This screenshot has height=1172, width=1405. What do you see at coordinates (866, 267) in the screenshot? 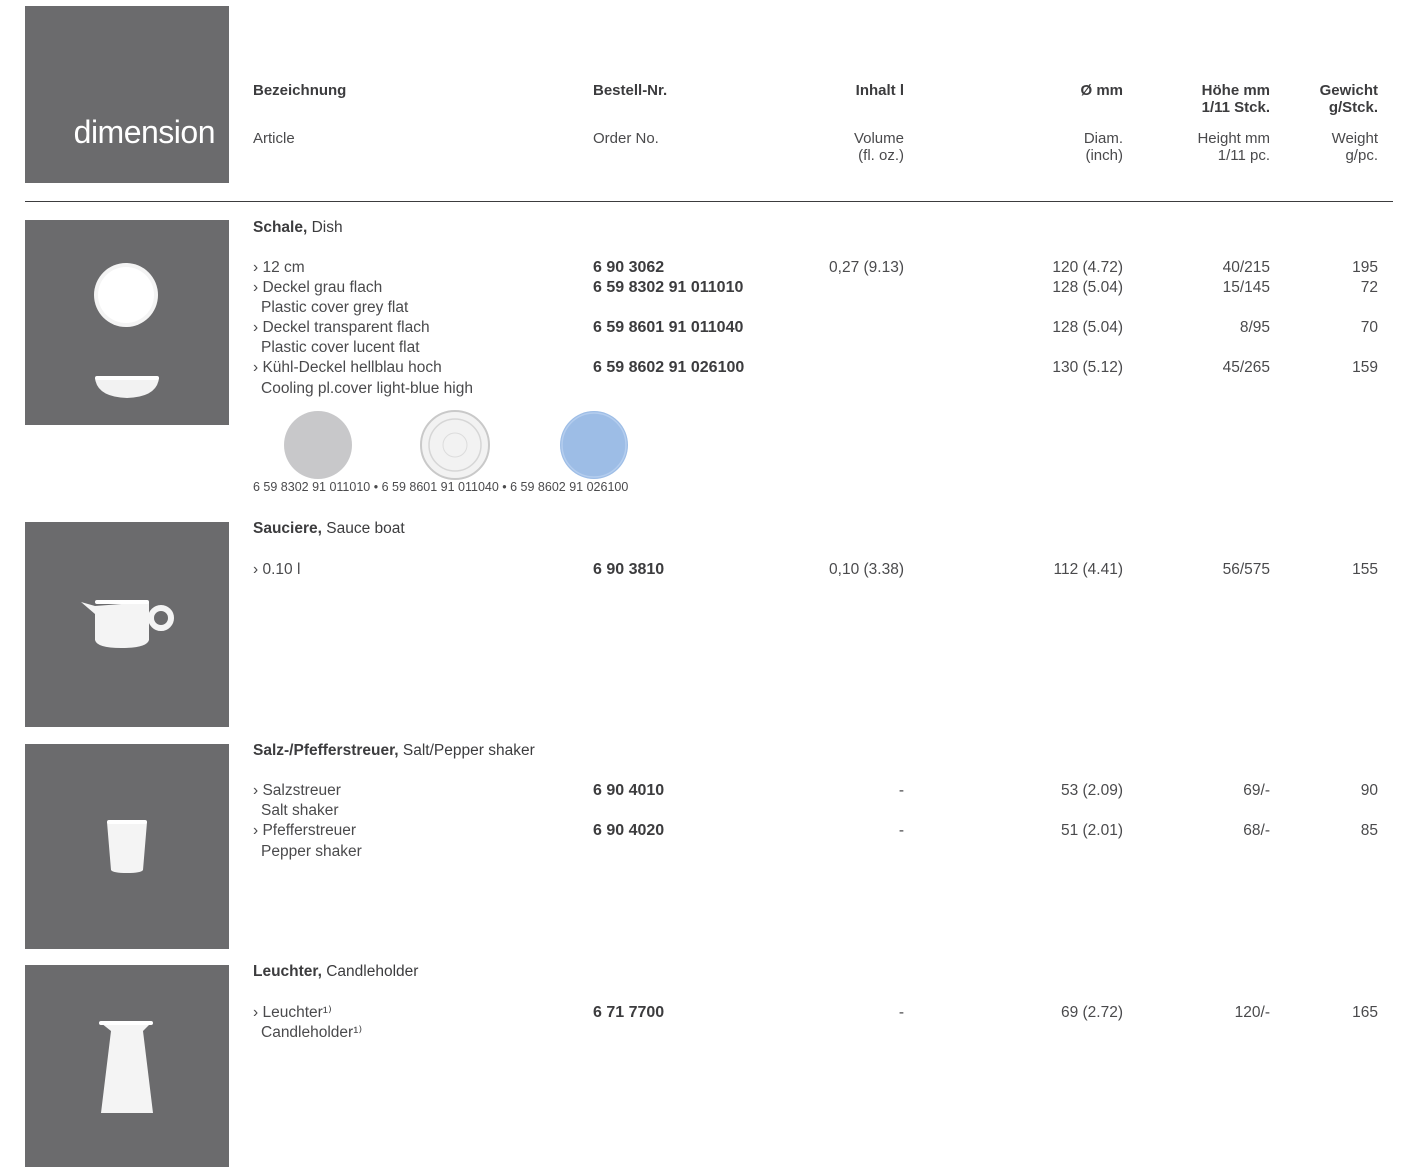
I see `row-volume: 0,27 (9.13)` at bounding box center [866, 267].